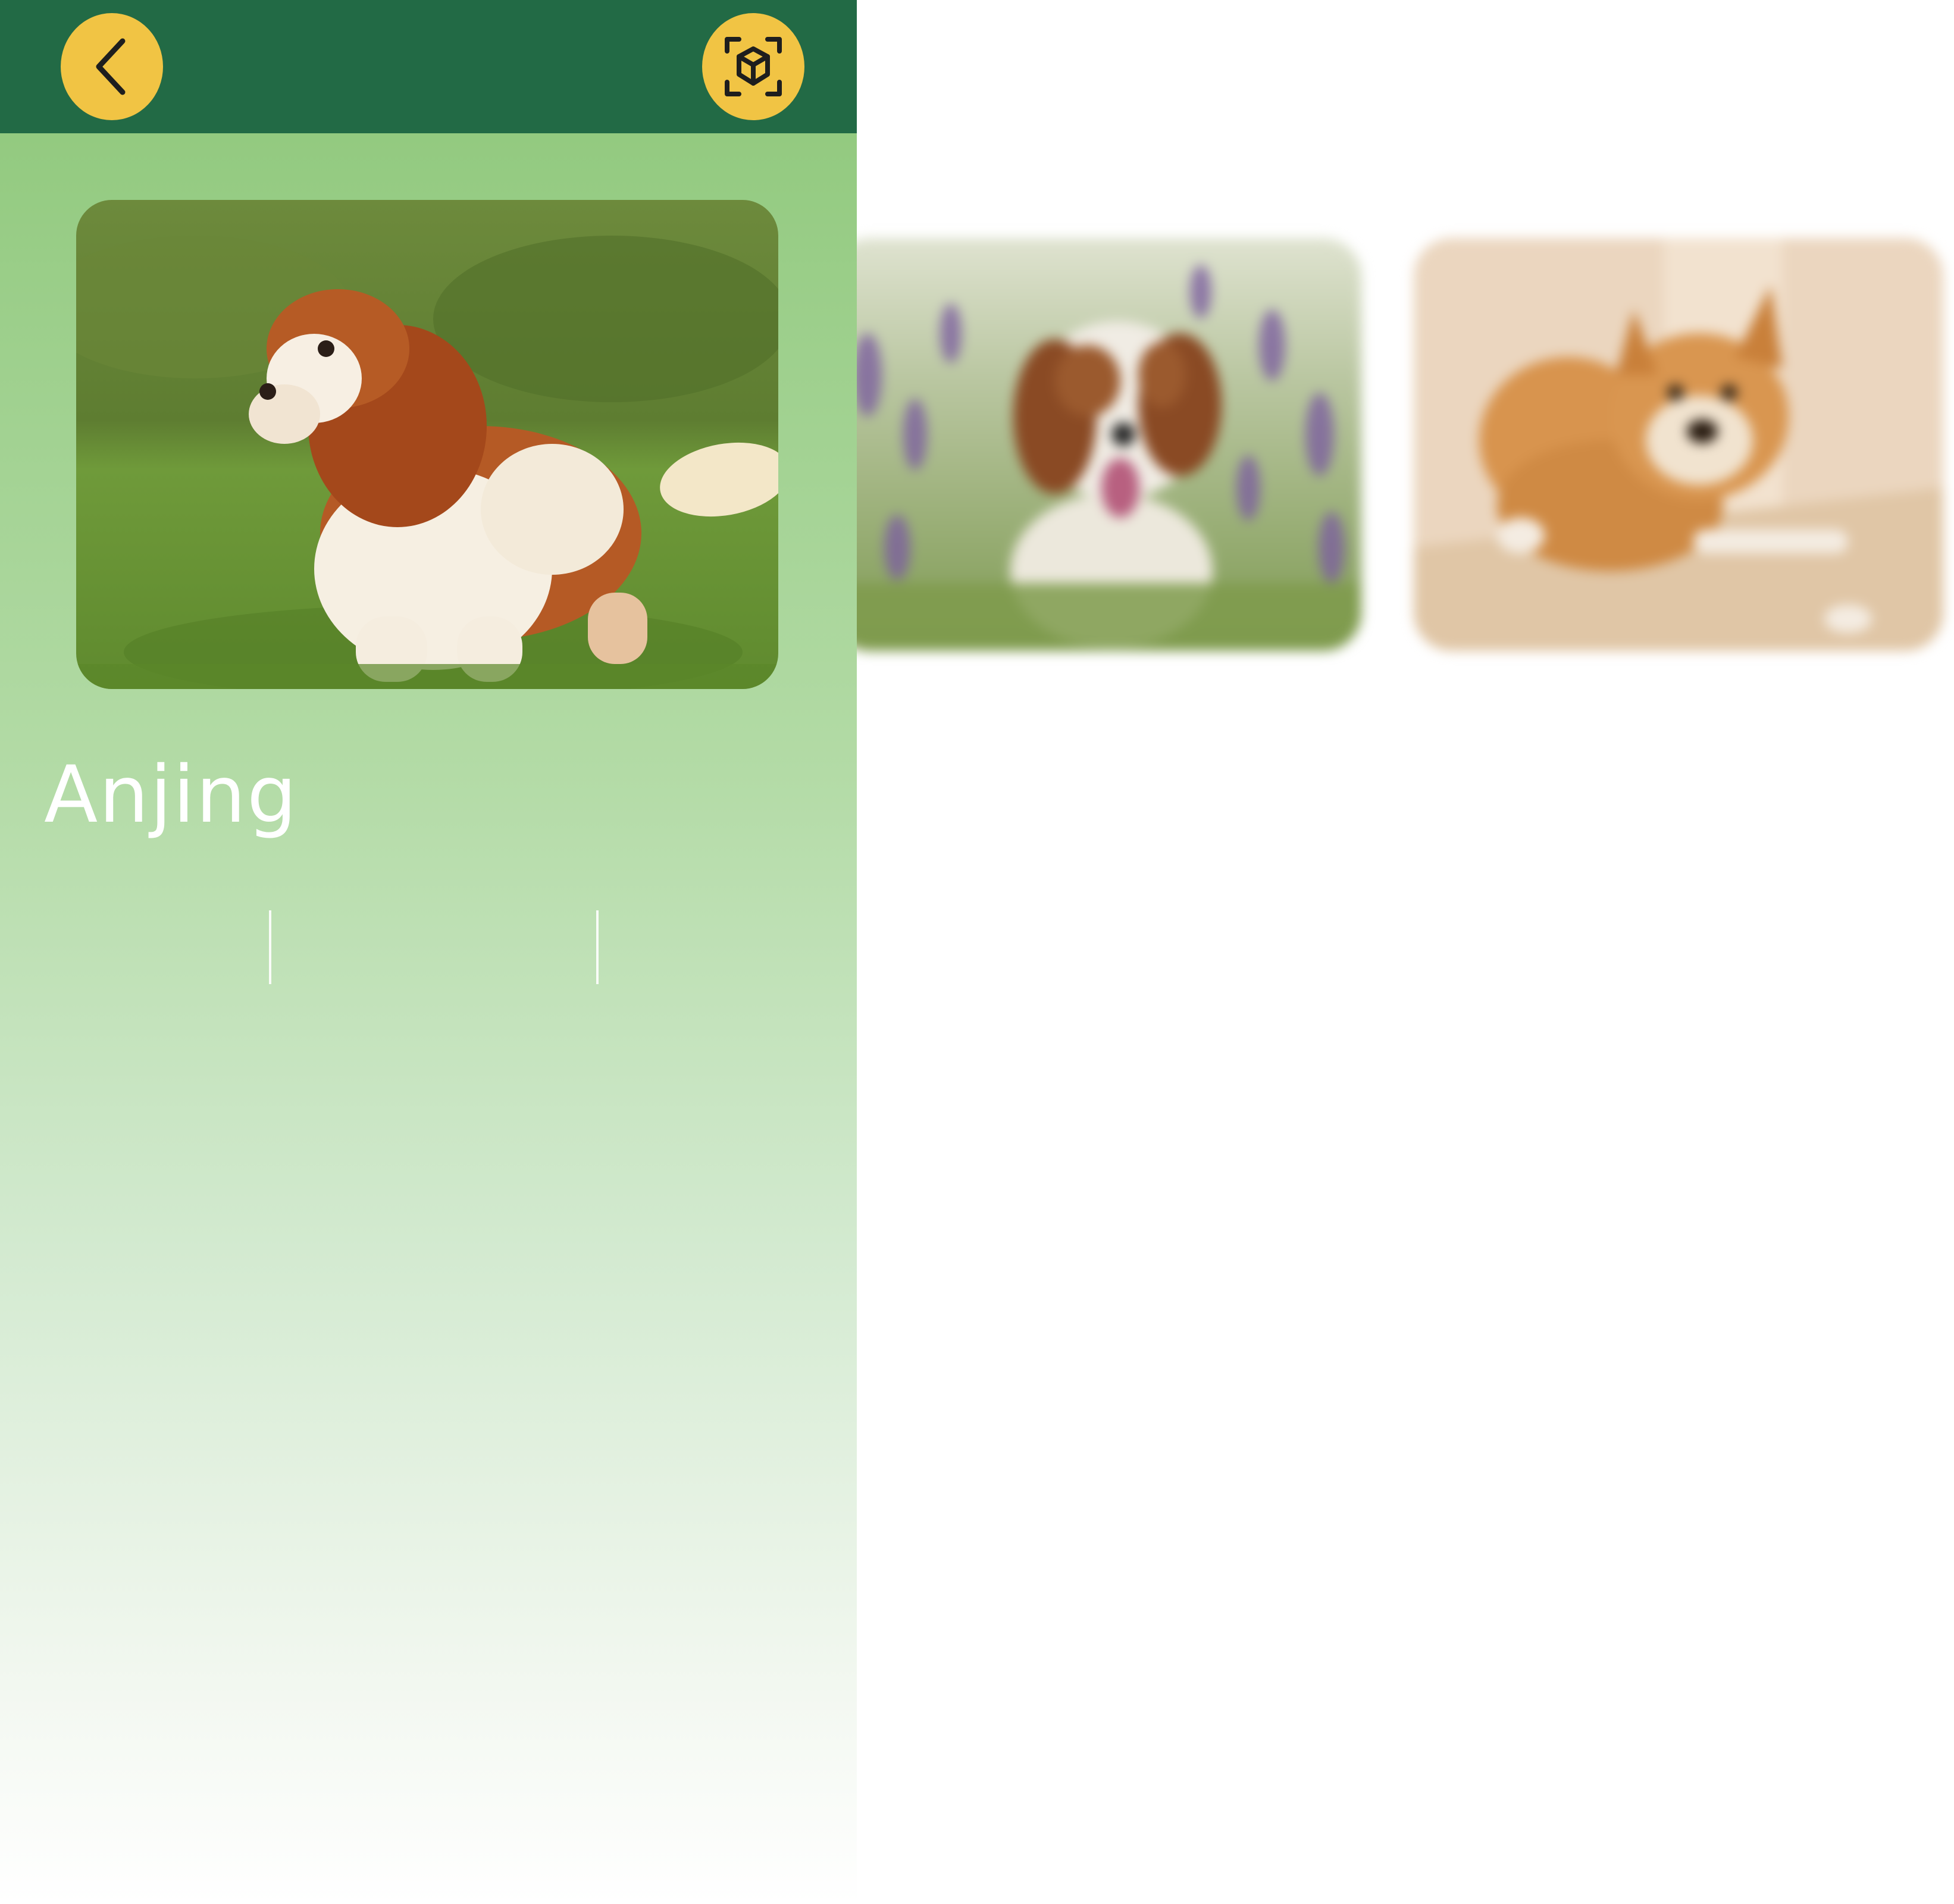  I want to click on ar-view-button, so click(753, 66).